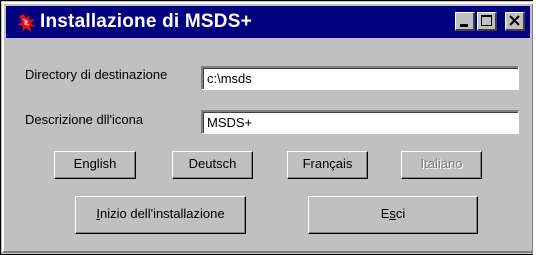 The width and height of the screenshot is (536, 255). I want to click on window-title: Installazione di MSDS+, so click(146, 21).